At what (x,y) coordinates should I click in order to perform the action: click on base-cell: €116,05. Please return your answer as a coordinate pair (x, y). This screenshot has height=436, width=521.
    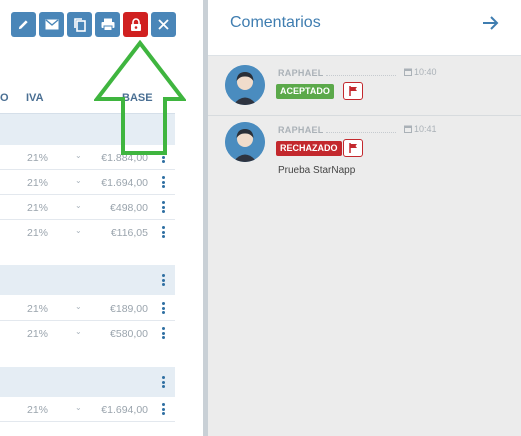
    Looking at the image, I should click on (129, 233).